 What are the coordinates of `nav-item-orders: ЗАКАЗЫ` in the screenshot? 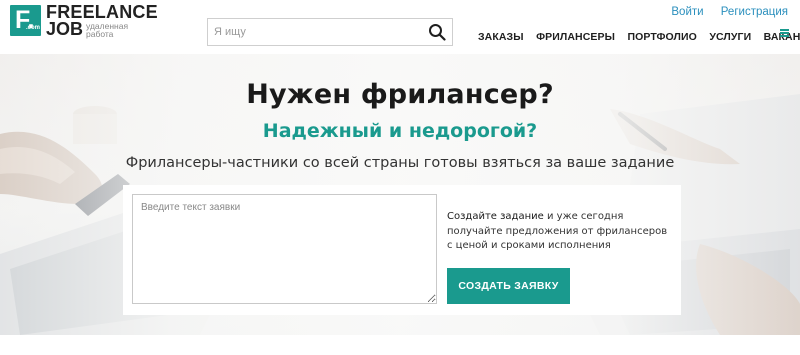 It's located at (501, 37).